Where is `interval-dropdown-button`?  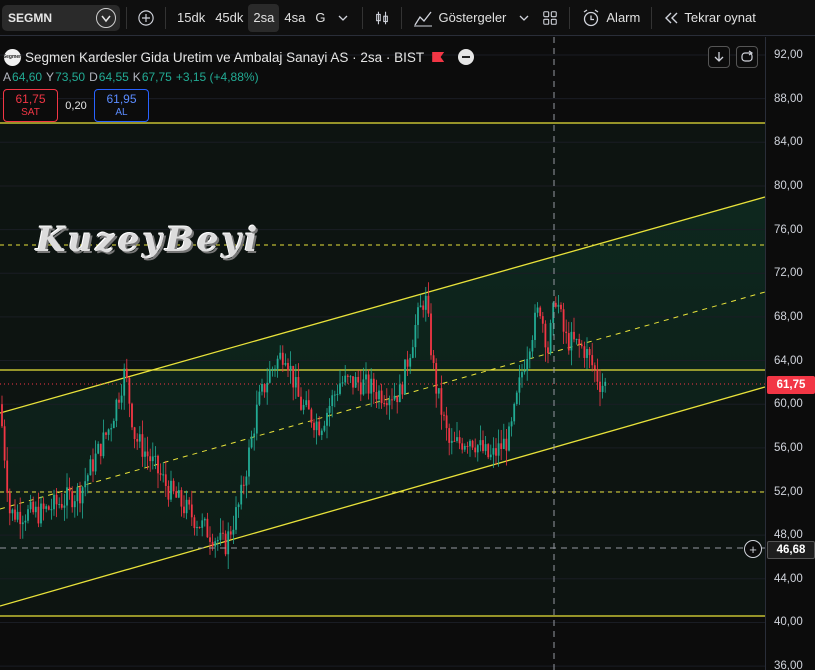
interval-dropdown-button is located at coordinates (343, 18).